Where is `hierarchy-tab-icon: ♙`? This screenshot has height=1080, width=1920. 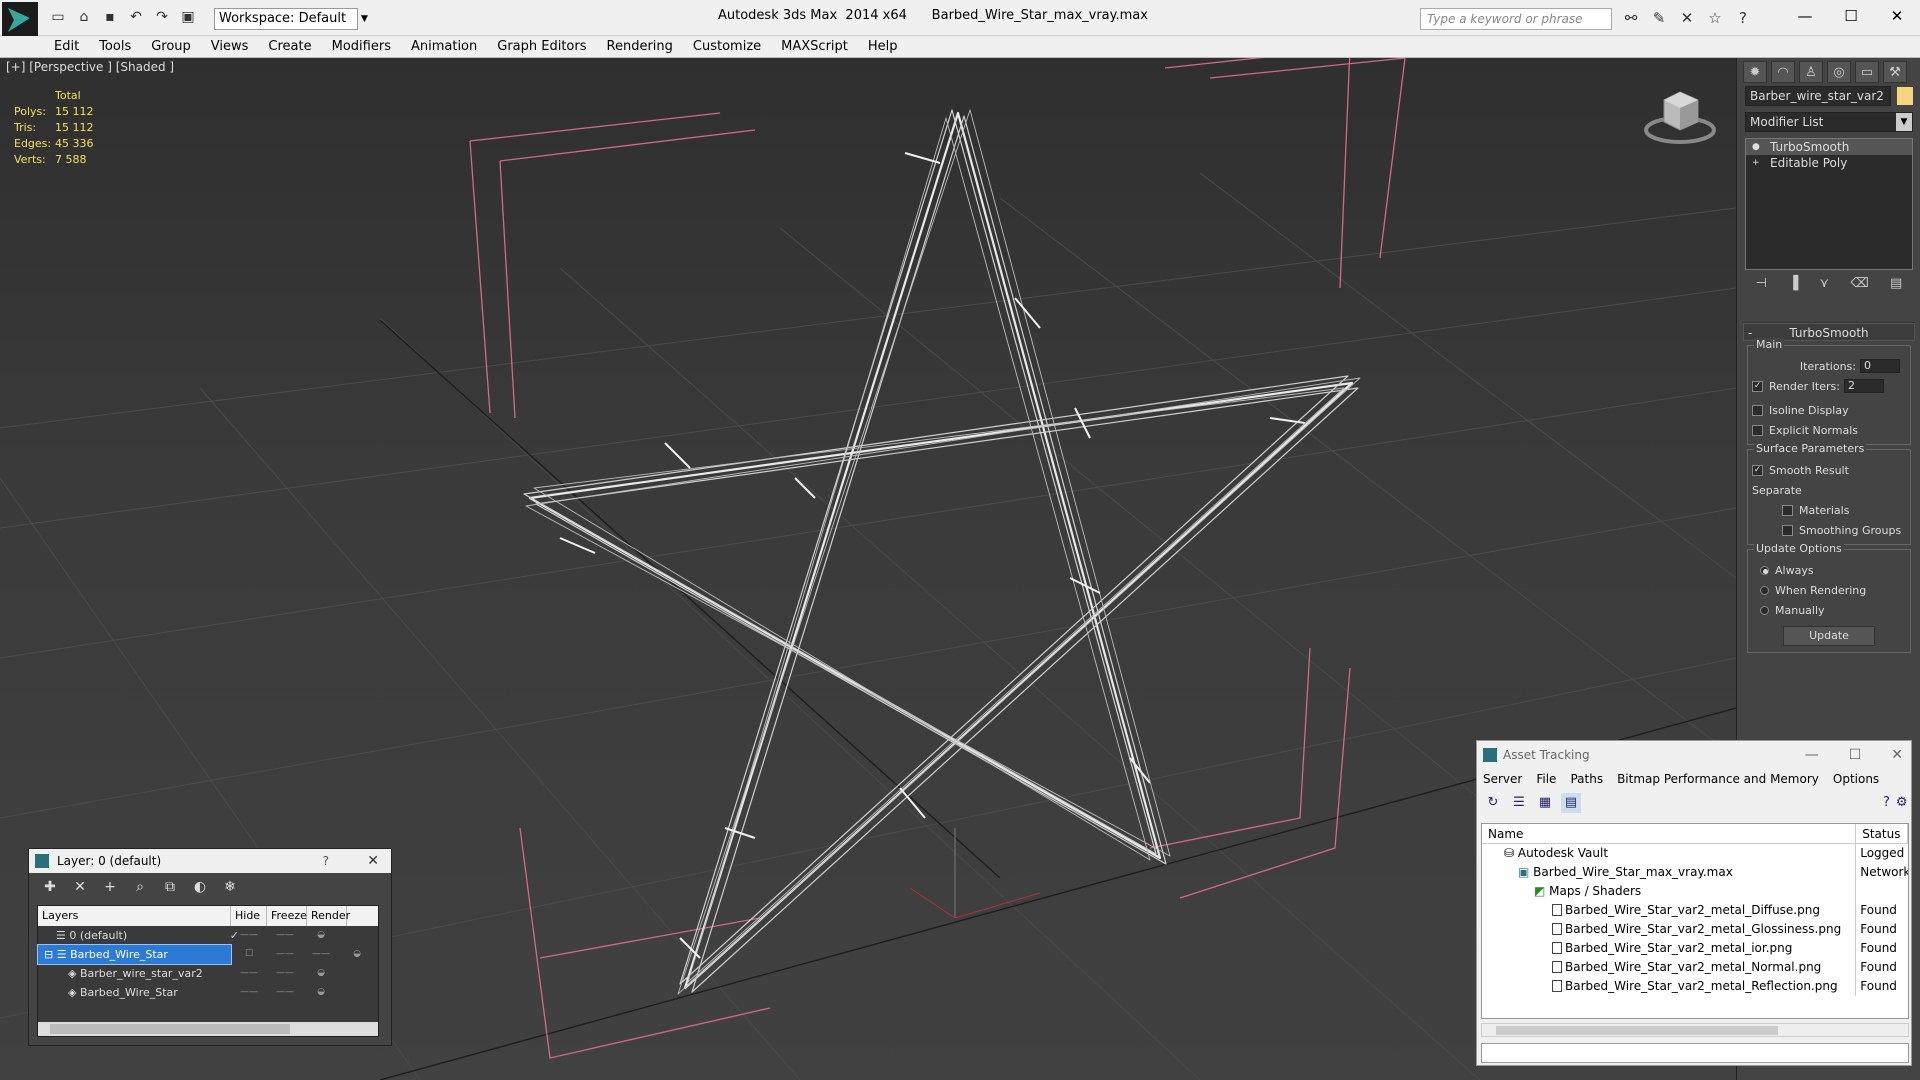 hierarchy-tab-icon: ♙ is located at coordinates (1811, 72).